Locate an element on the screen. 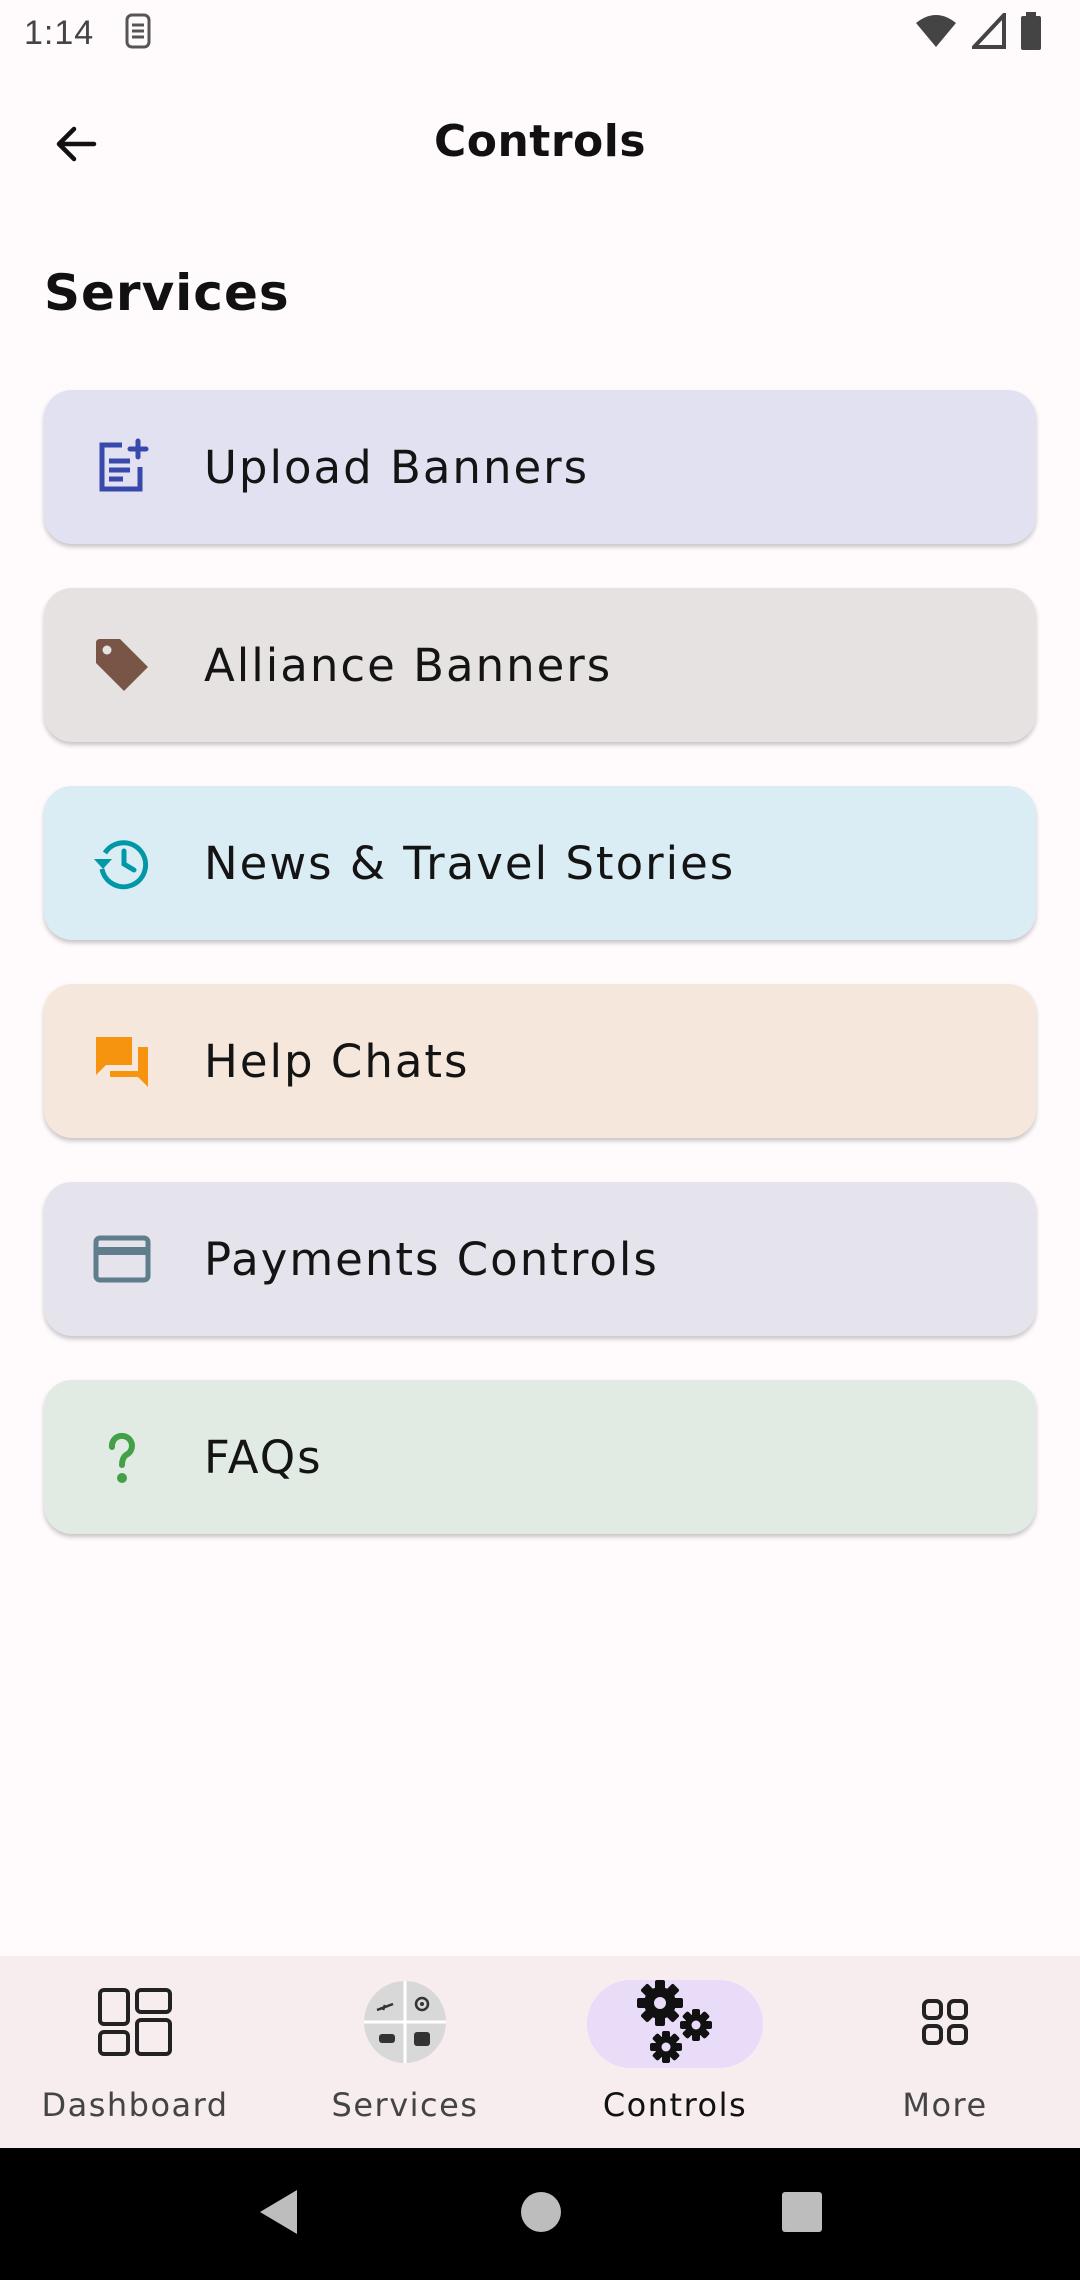  tile-label: News & Travel Stories is located at coordinates (470, 863).